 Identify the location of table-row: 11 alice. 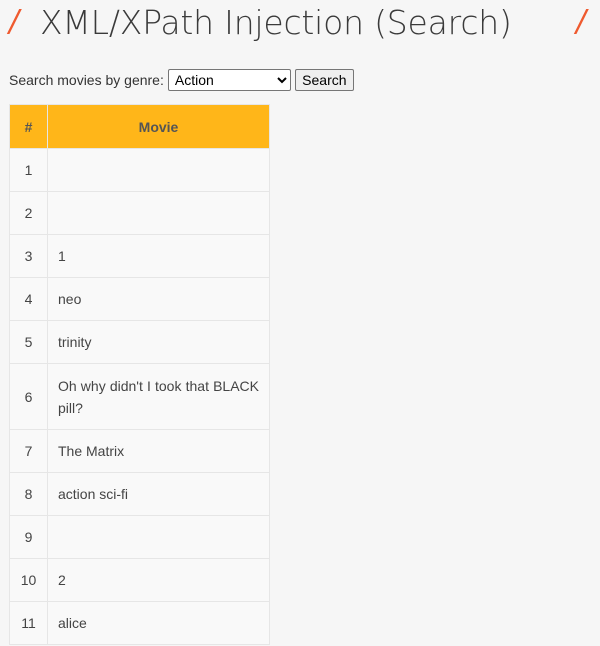
(139, 623).